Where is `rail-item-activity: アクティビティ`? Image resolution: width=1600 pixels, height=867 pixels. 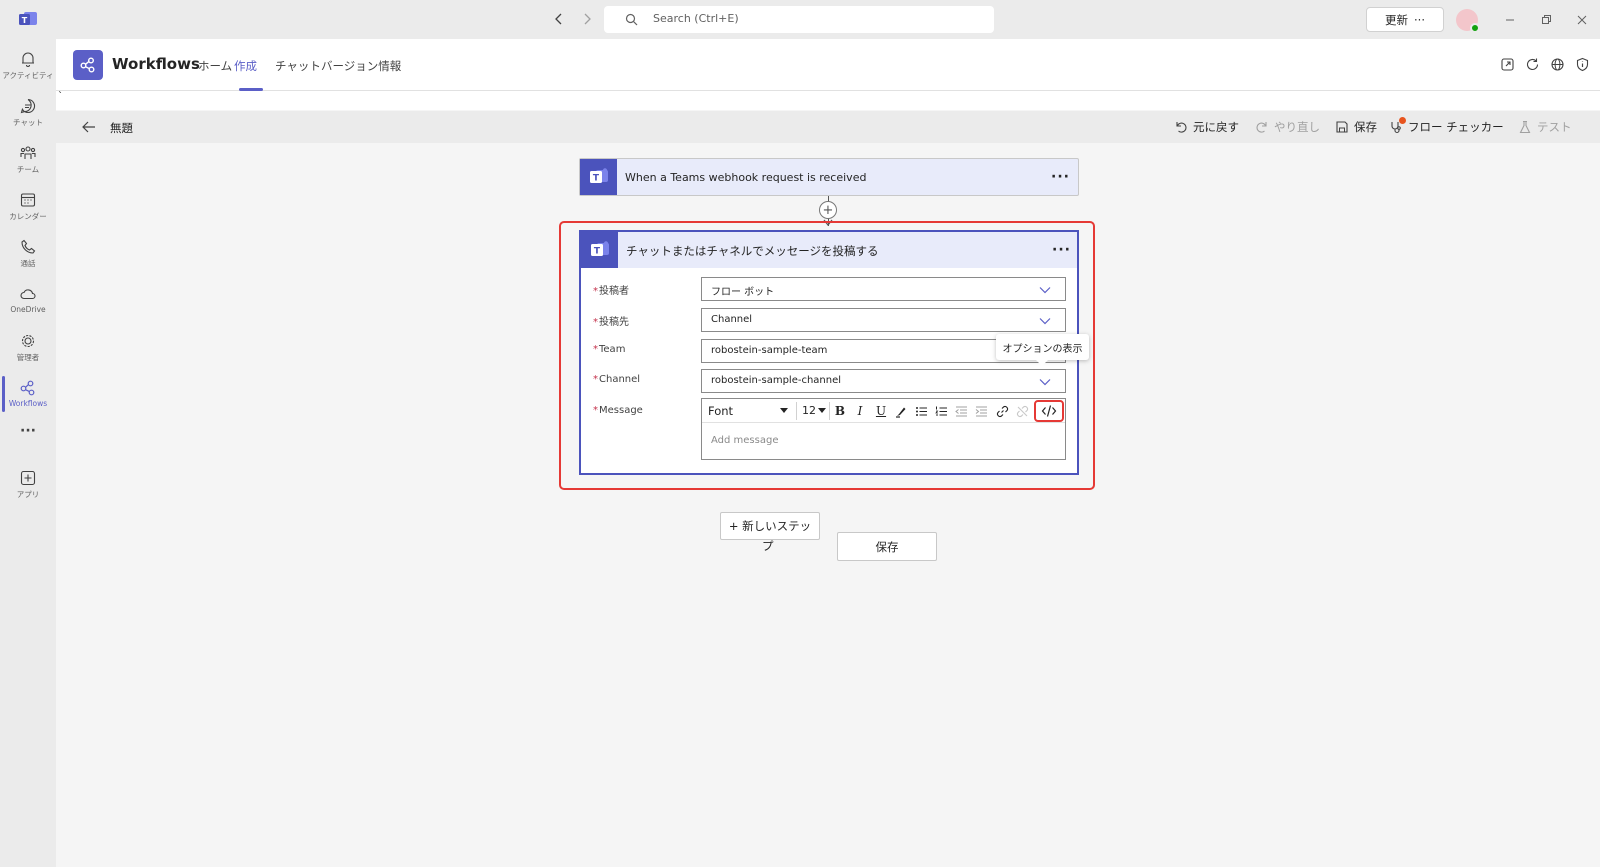 rail-item-activity: アクティビティ is located at coordinates (28, 65).